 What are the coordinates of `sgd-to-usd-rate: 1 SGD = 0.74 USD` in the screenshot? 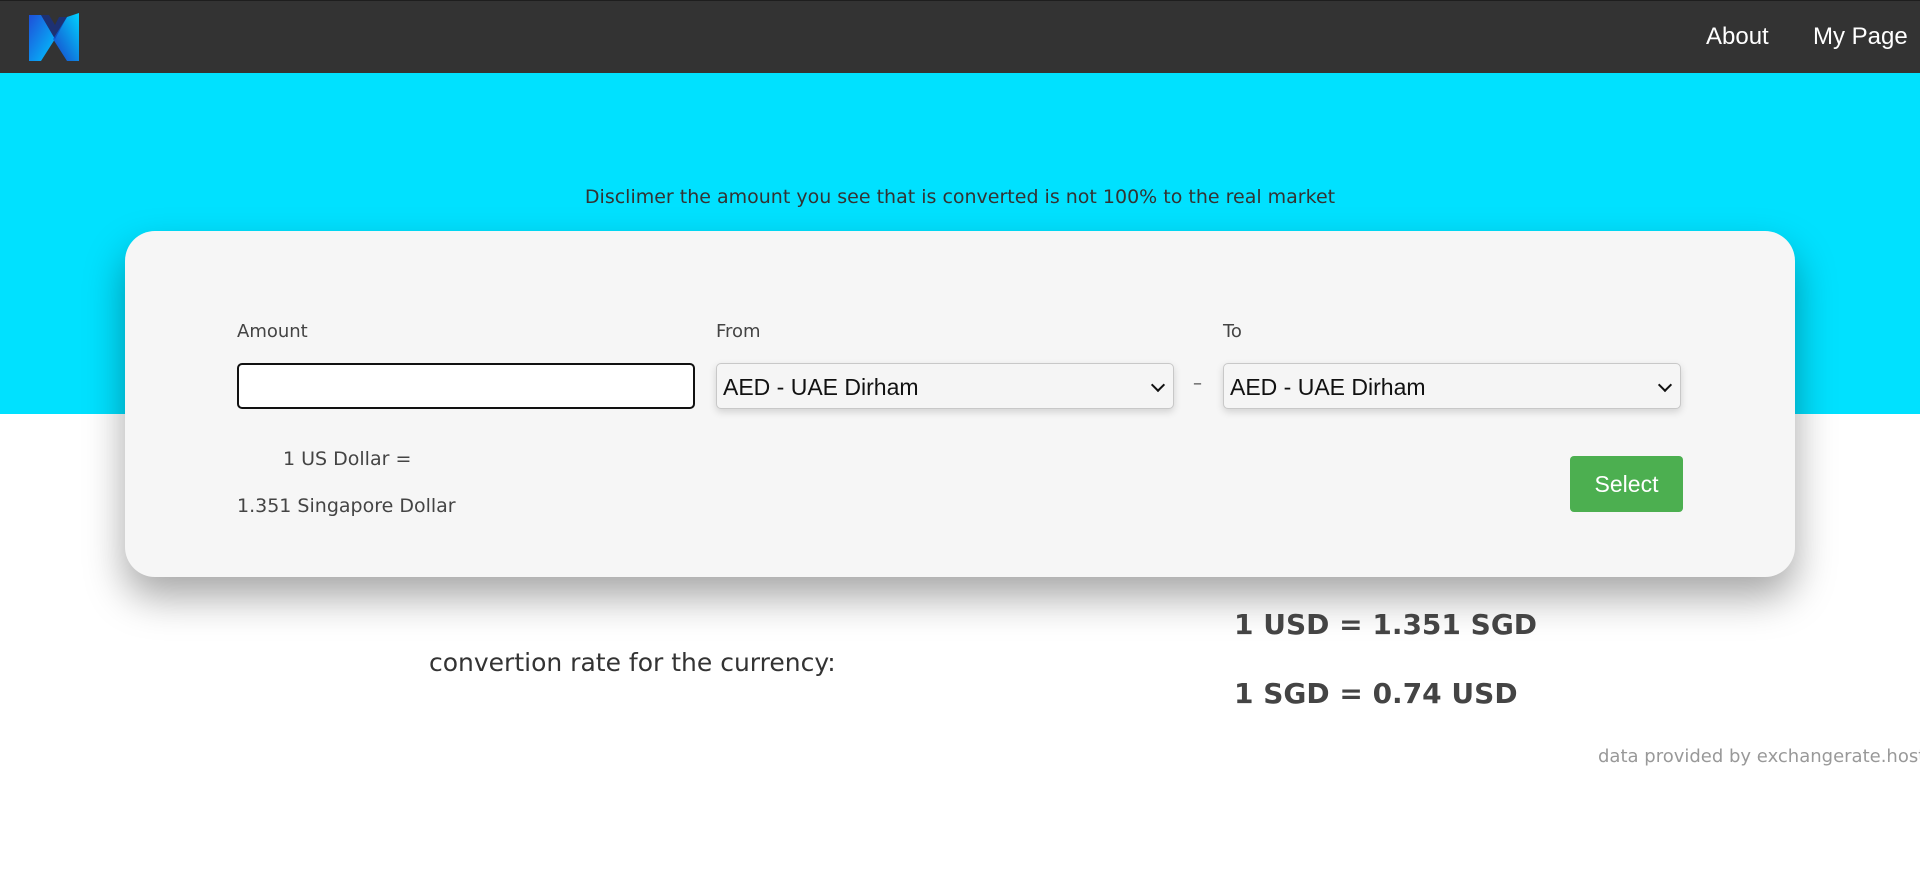 It's located at (1376, 693).